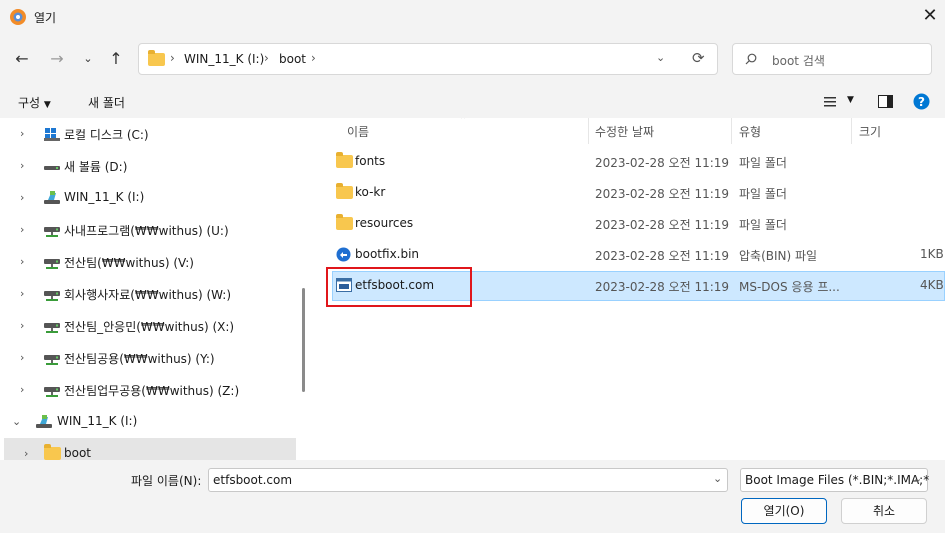  Describe the element at coordinates (463, 122) in the screenshot. I see `sort-ascending-icon: ⌃` at that location.